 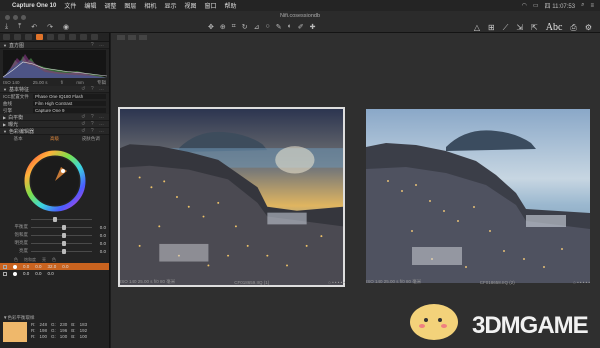 What do you see at coordinates (63, 336) in the screenshot?
I see `sampler-g: 100` at bounding box center [63, 336].